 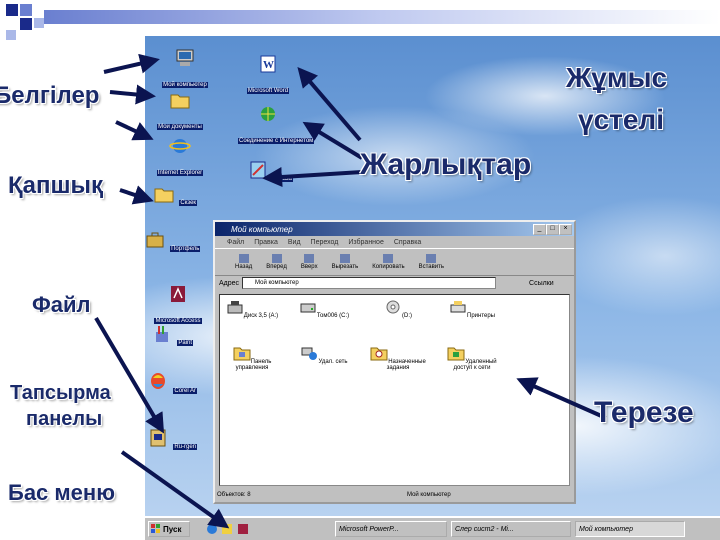 I want to click on annotation-taskbar-1: Тапсырма, so click(x=60, y=393).